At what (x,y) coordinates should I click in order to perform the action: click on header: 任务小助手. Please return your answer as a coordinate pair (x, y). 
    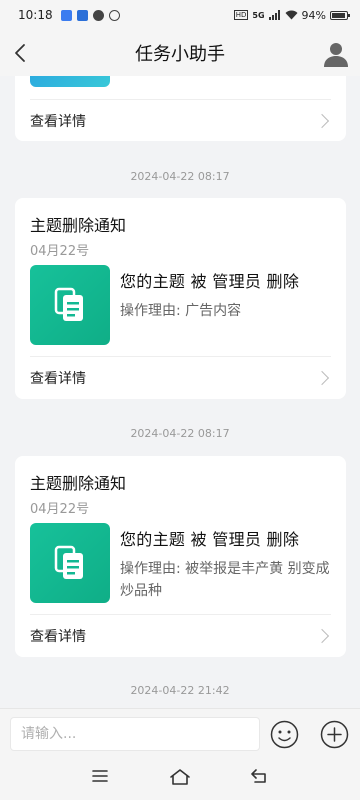
    Looking at the image, I should click on (180, 53).